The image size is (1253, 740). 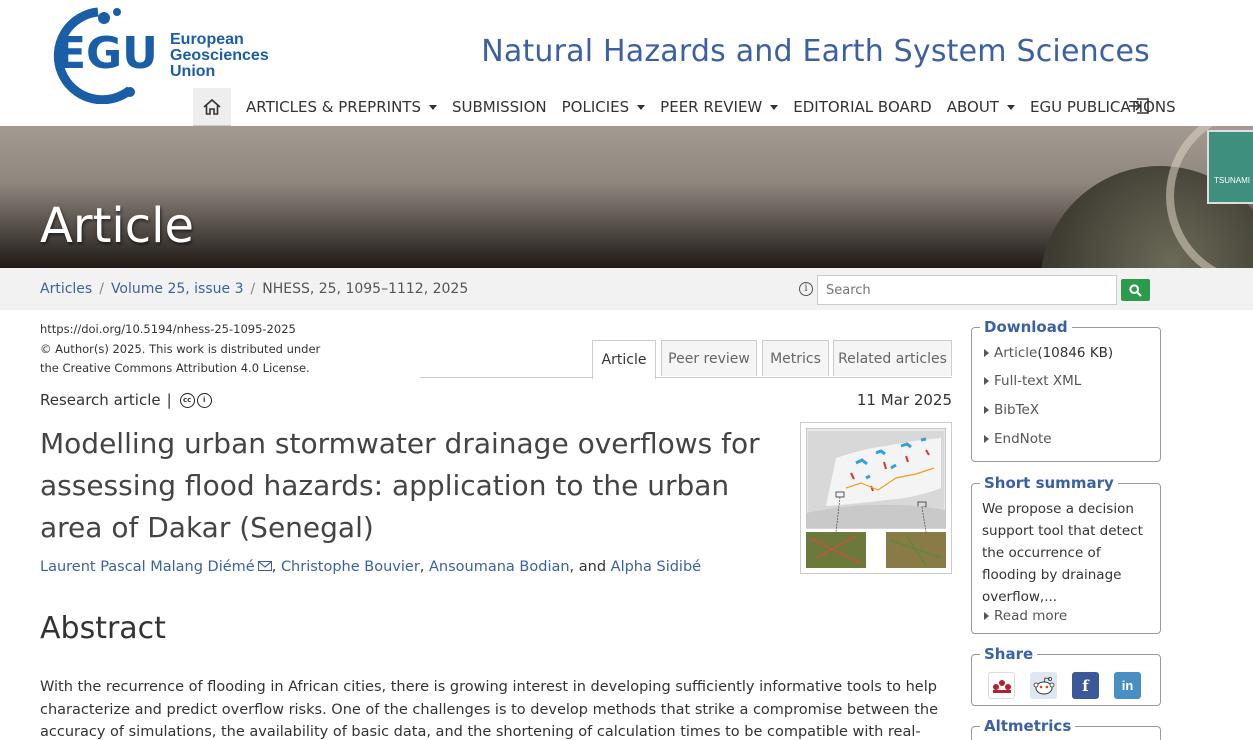 What do you see at coordinates (1043, 685) in the screenshot?
I see `reddit-icon` at bounding box center [1043, 685].